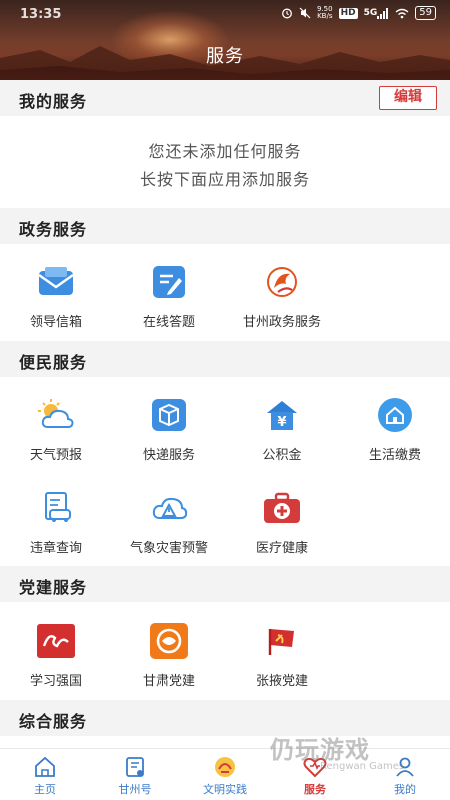 This screenshot has height=800, width=450. What do you see at coordinates (53, 587) in the screenshot?
I see `party-services-title: 党建服务` at bounding box center [53, 587].